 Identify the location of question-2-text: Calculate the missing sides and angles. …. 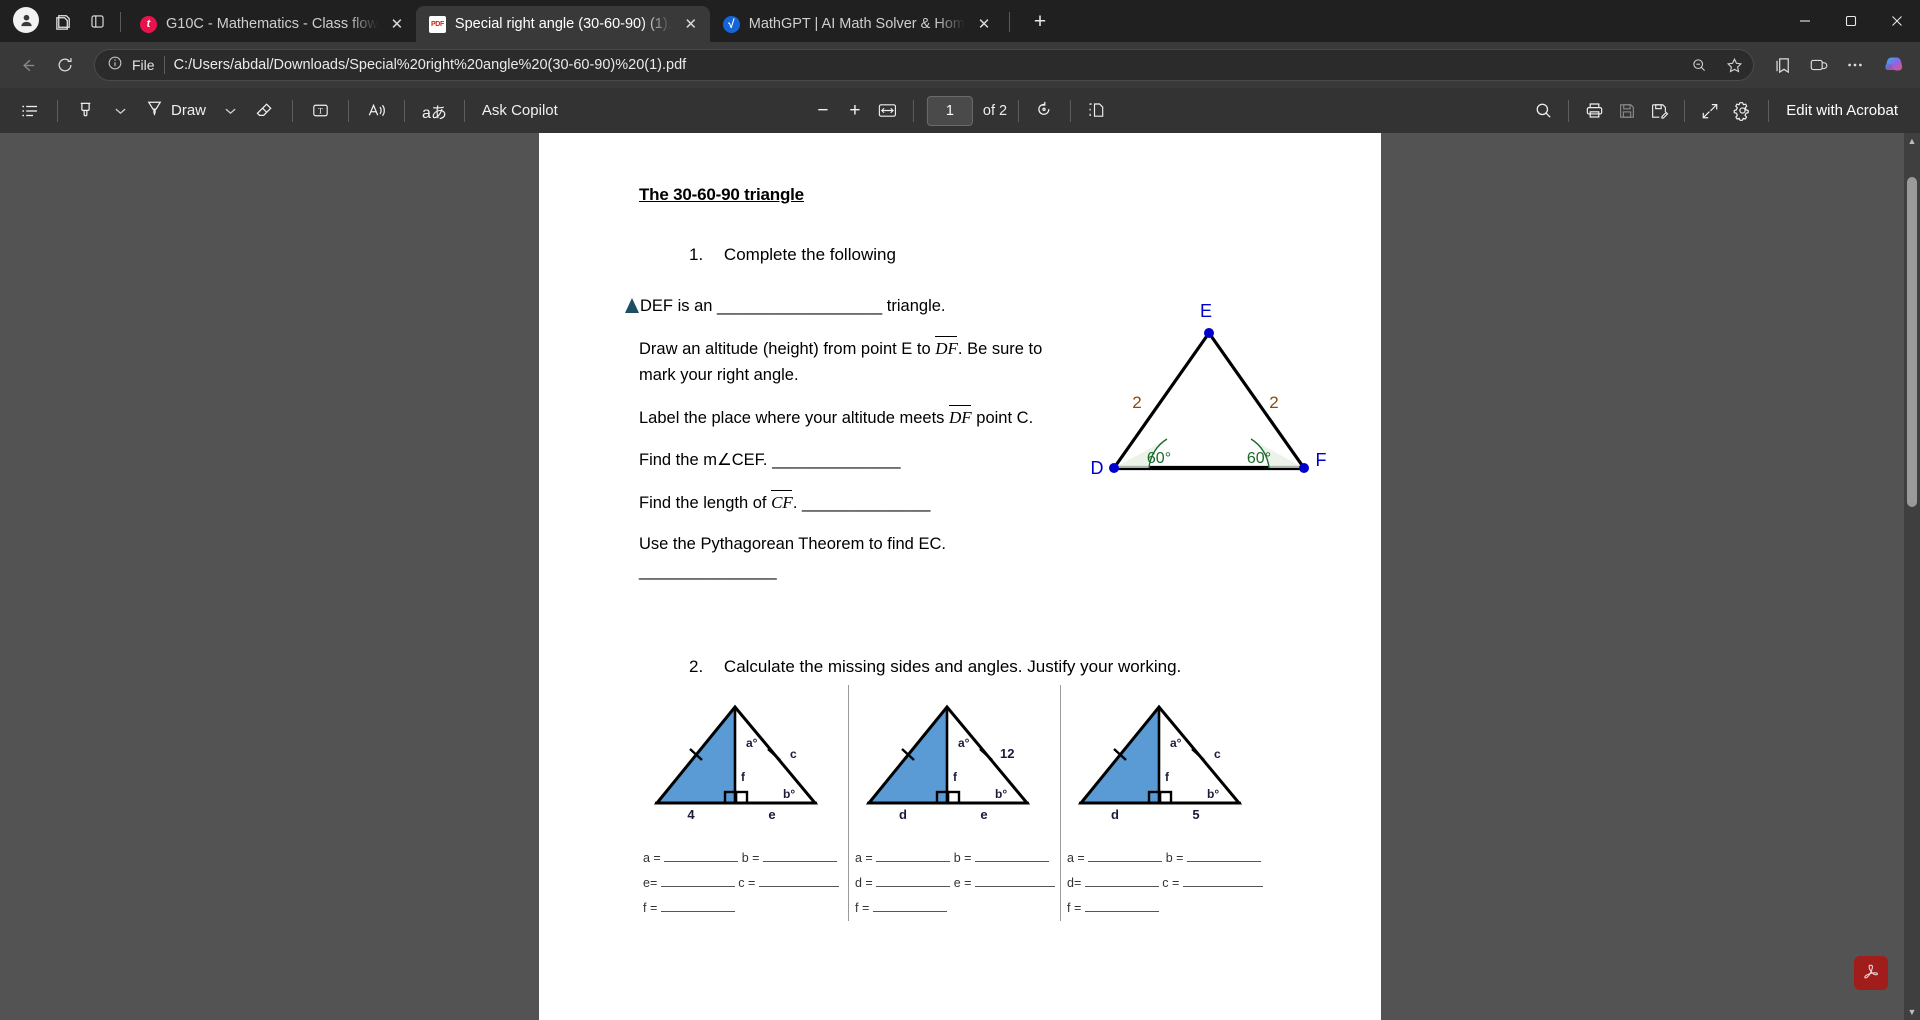
(952, 666).